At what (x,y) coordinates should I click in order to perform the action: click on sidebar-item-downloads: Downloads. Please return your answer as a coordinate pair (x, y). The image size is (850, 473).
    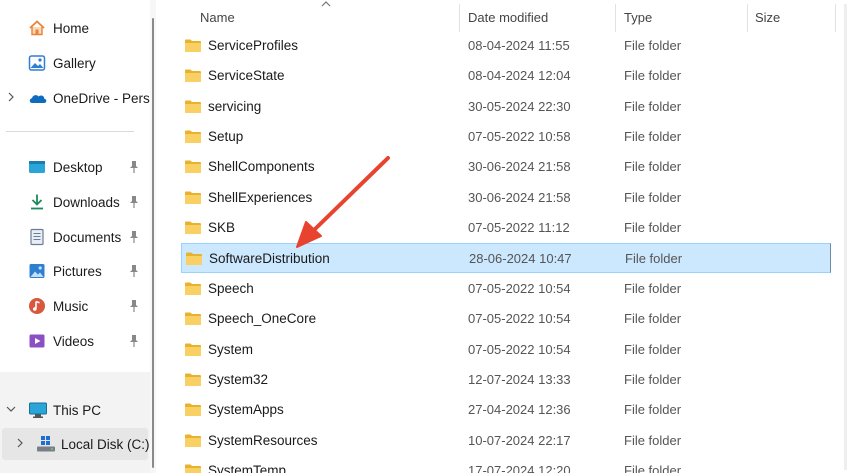
    Looking at the image, I should click on (75, 202).